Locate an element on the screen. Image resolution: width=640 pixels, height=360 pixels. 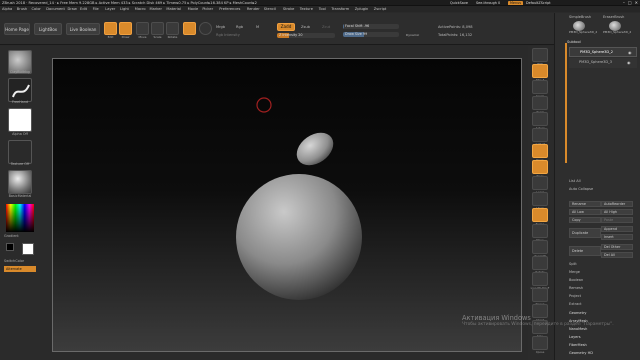
material-thumbnail is located at coordinates (20, 182).